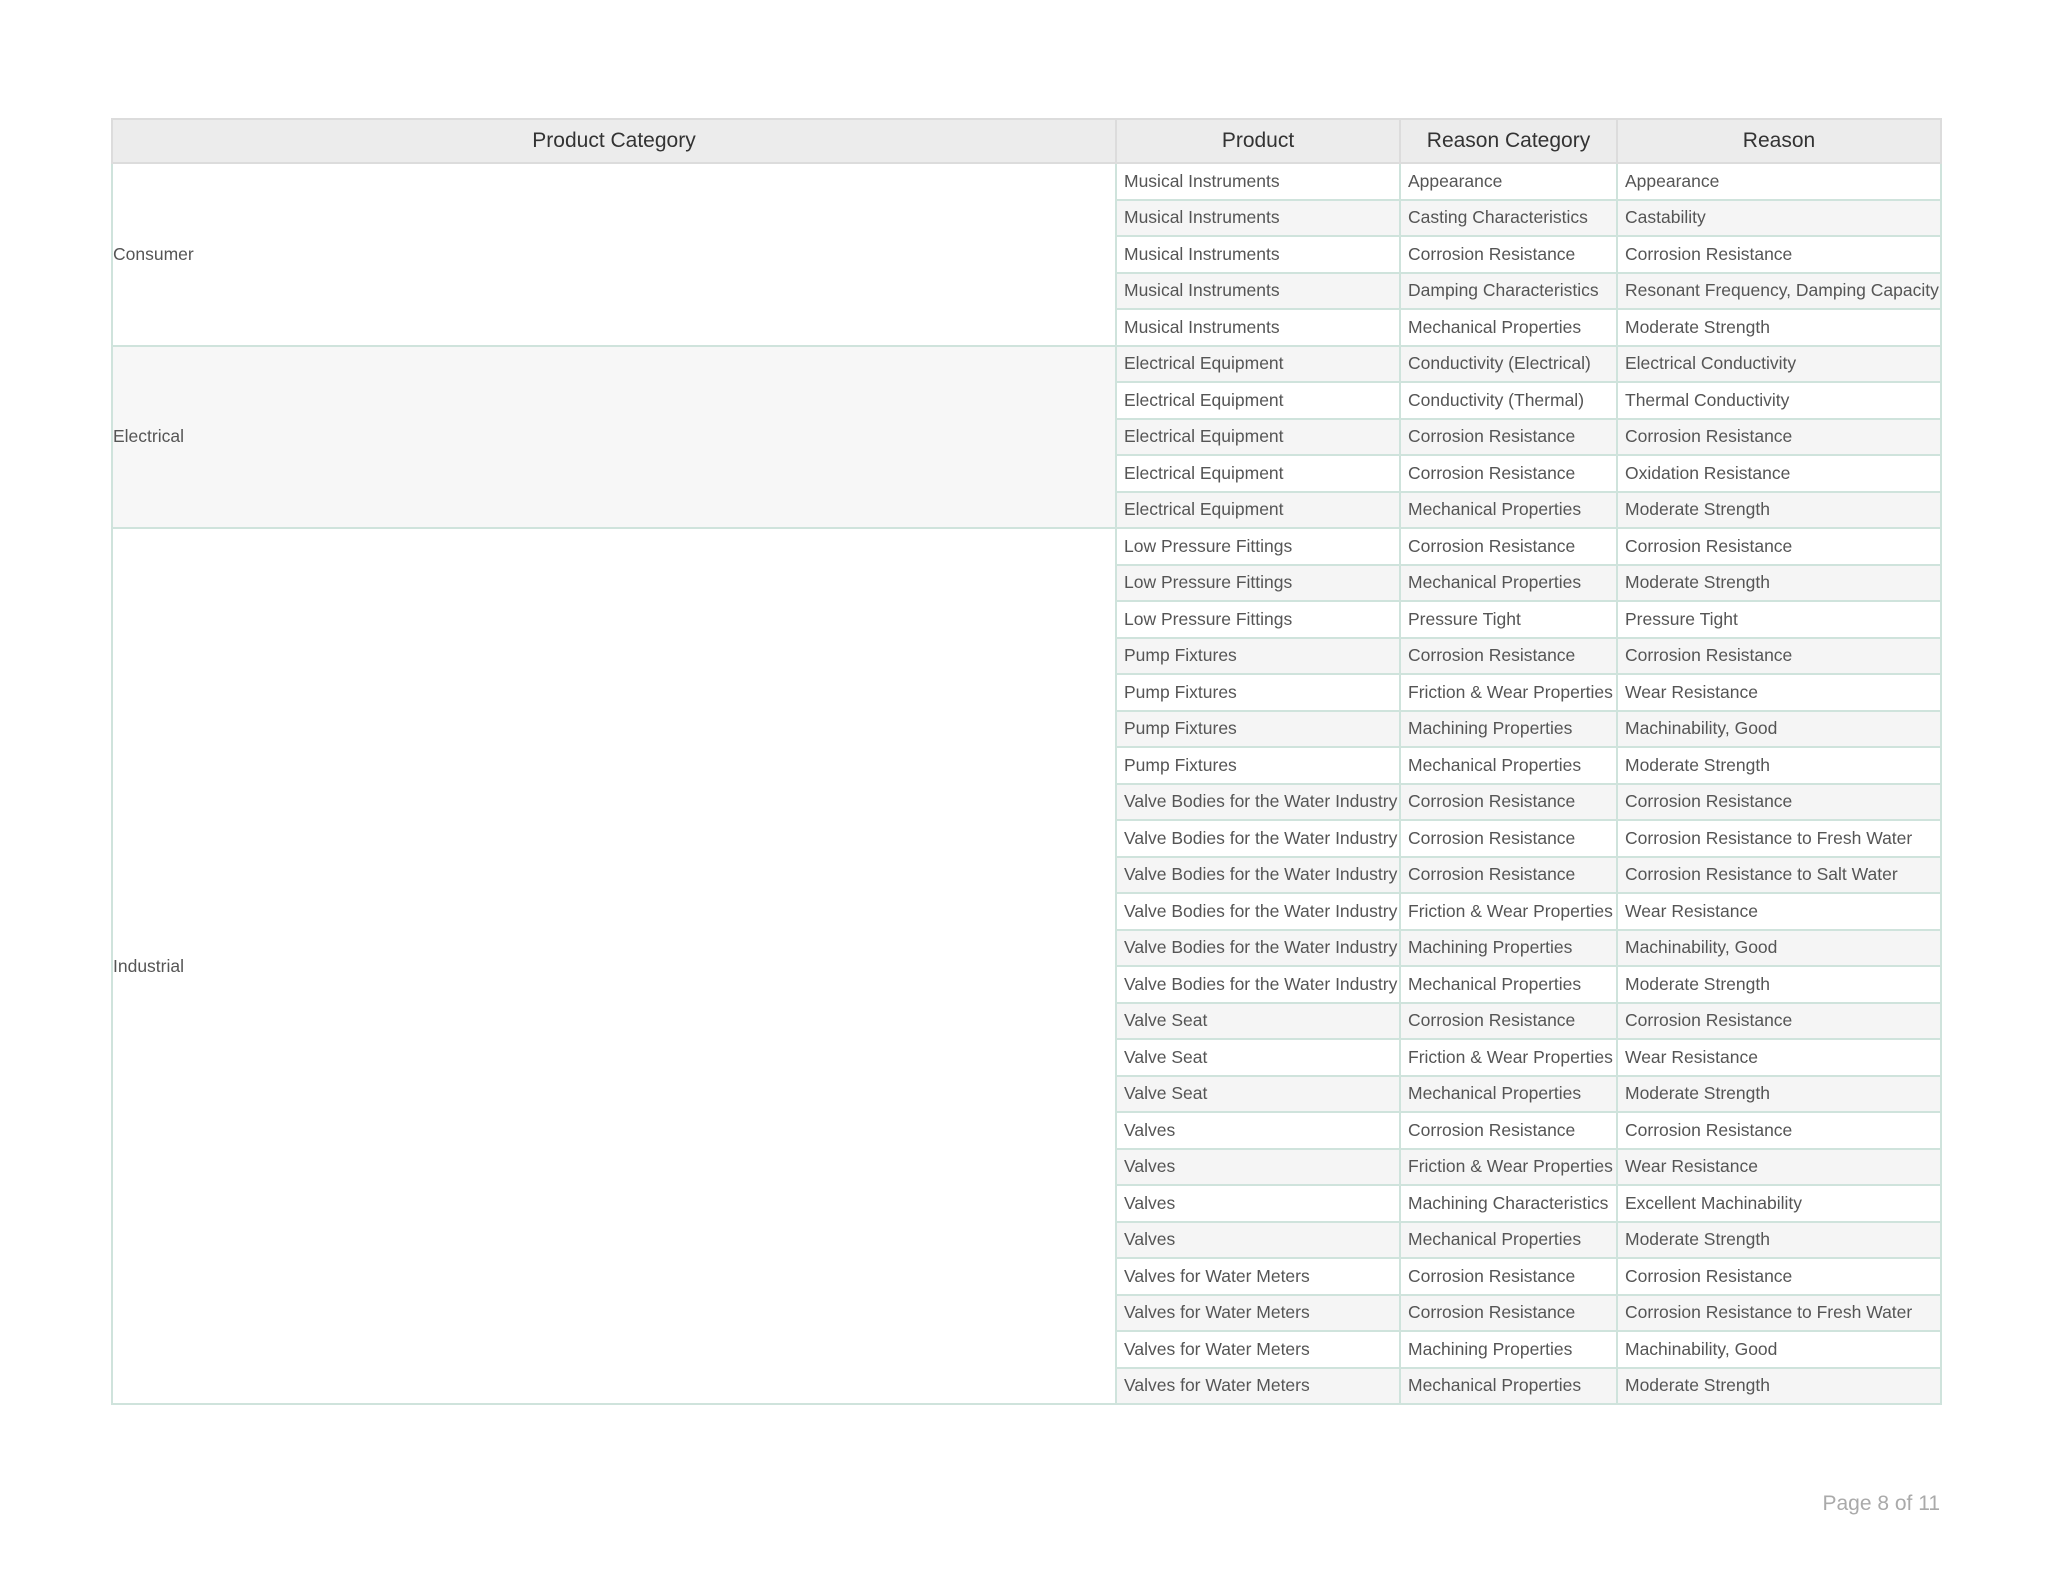  I want to click on header-product: Product, so click(1258, 141).